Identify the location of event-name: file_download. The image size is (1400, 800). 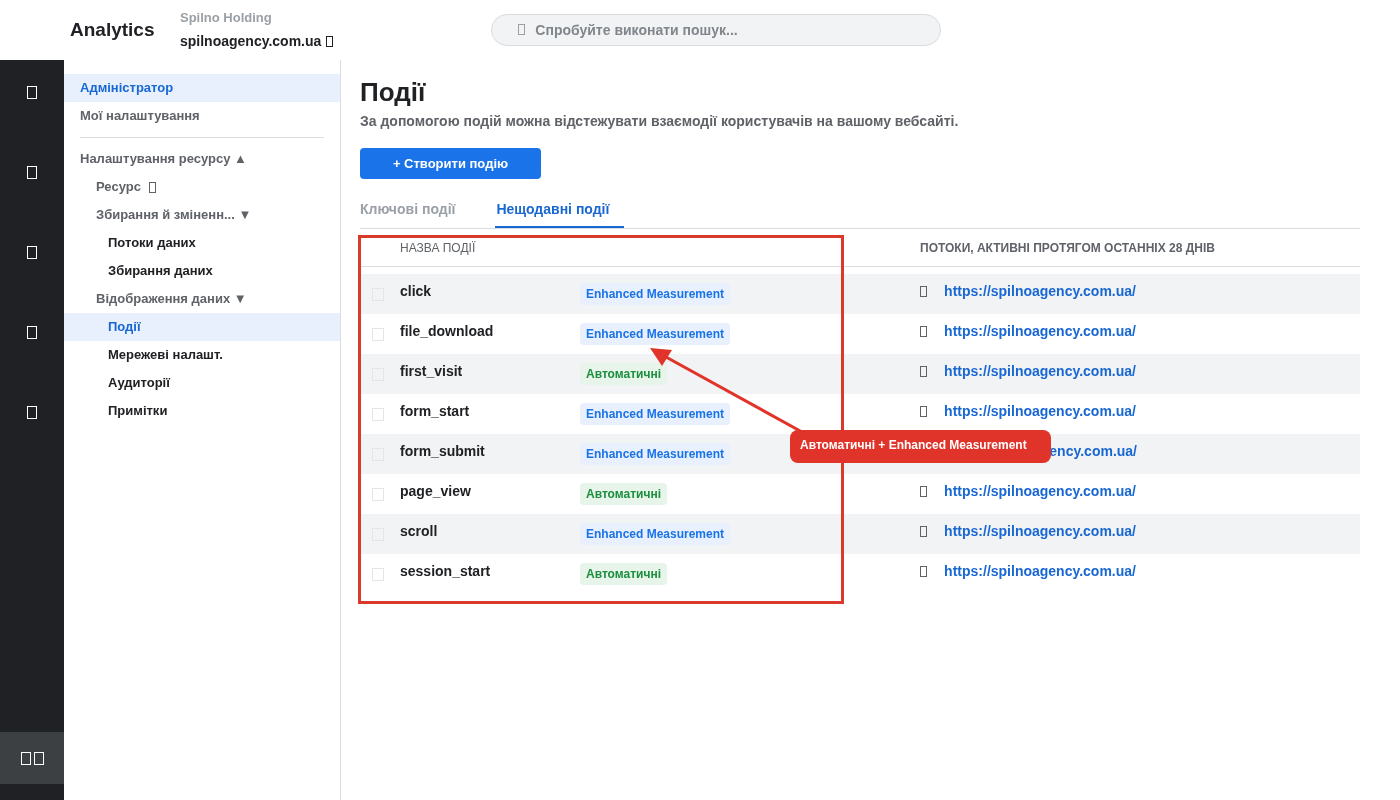
(447, 331).